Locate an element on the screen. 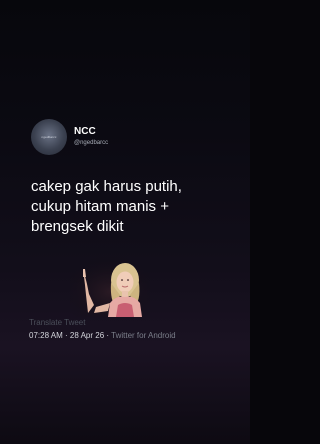 The image size is (320, 444). user-handle: @ngedbarcc is located at coordinates (91, 143).